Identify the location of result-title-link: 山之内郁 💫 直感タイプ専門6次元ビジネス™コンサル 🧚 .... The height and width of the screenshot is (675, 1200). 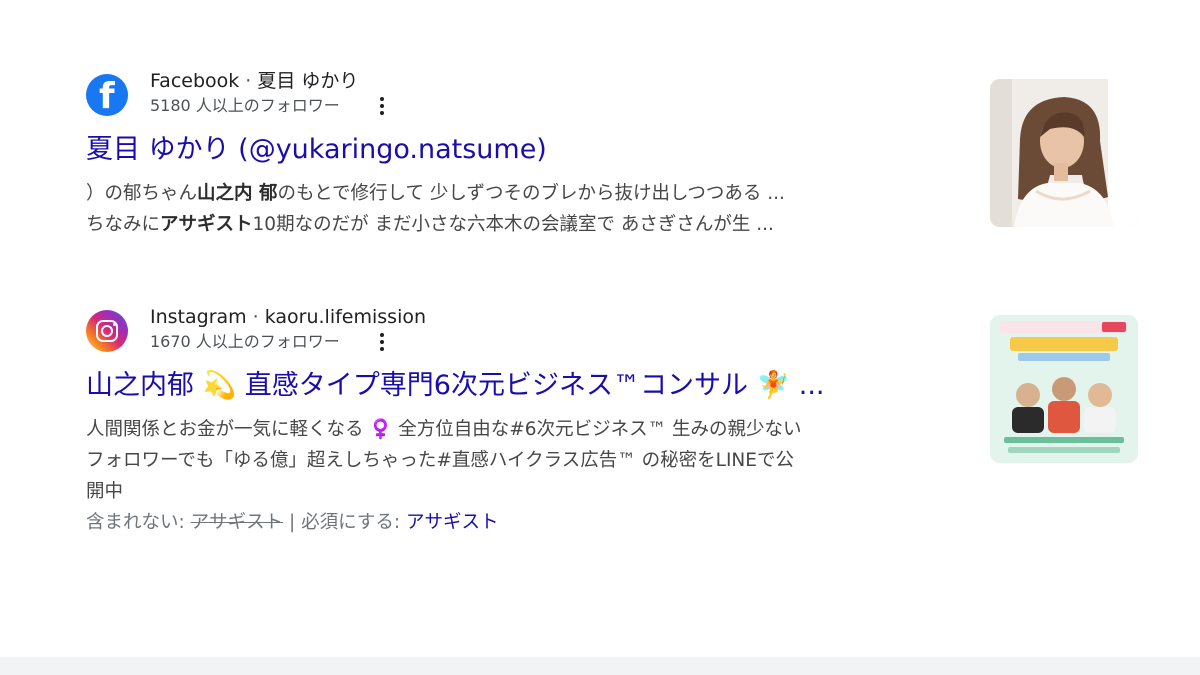
(526, 386).